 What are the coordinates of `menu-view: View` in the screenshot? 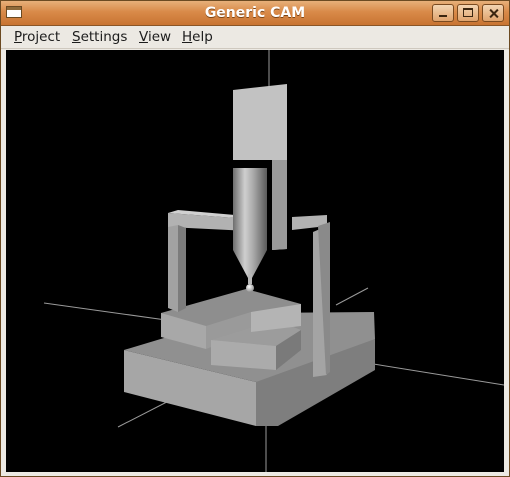 It's located at (155, 37).